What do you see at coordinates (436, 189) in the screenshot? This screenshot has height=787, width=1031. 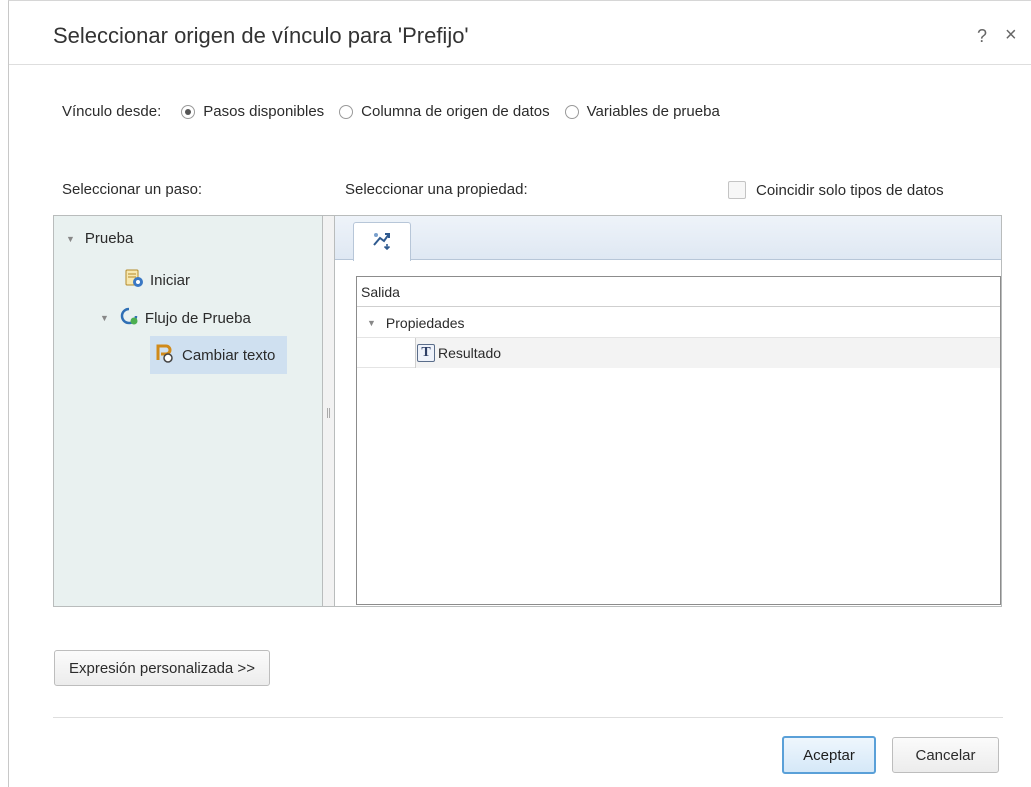 I see `select-property-label: Seleccionar una propiedad:` at bounding box center [436, 189].